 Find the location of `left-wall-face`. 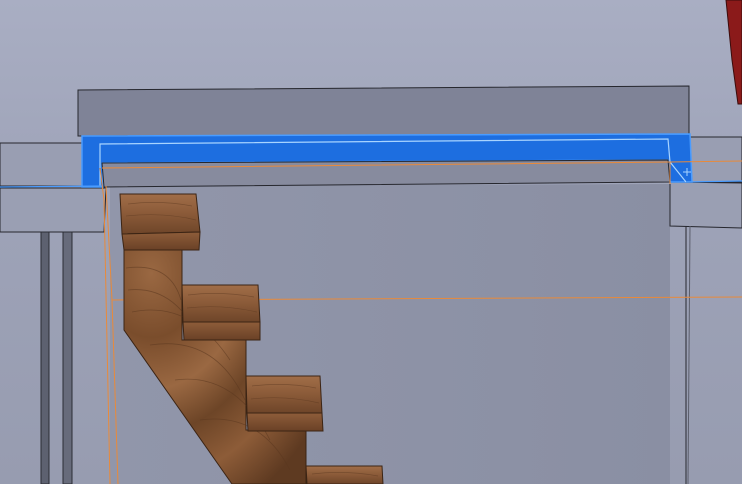

left-wall-face is located at coordinates (53, 210).